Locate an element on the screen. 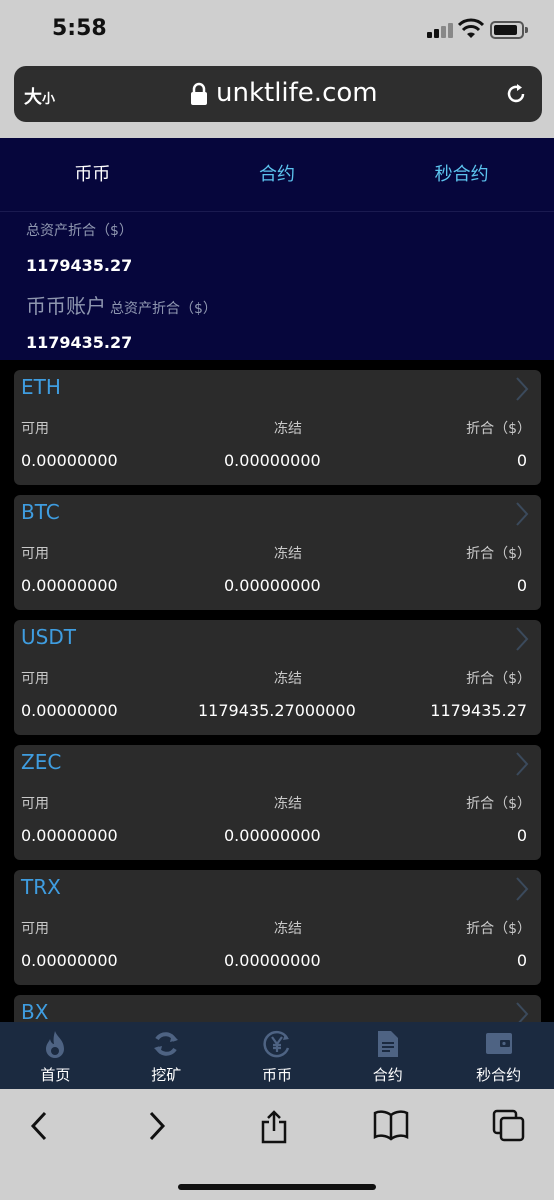 The height and width of the screenshot is (1200, 554). spot-account-value: 1179435.27 is located at coordinates (79, 342).